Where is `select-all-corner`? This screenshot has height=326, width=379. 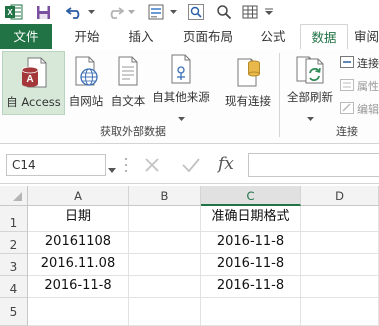 select-all-corner is located at coordinates (14, 196).